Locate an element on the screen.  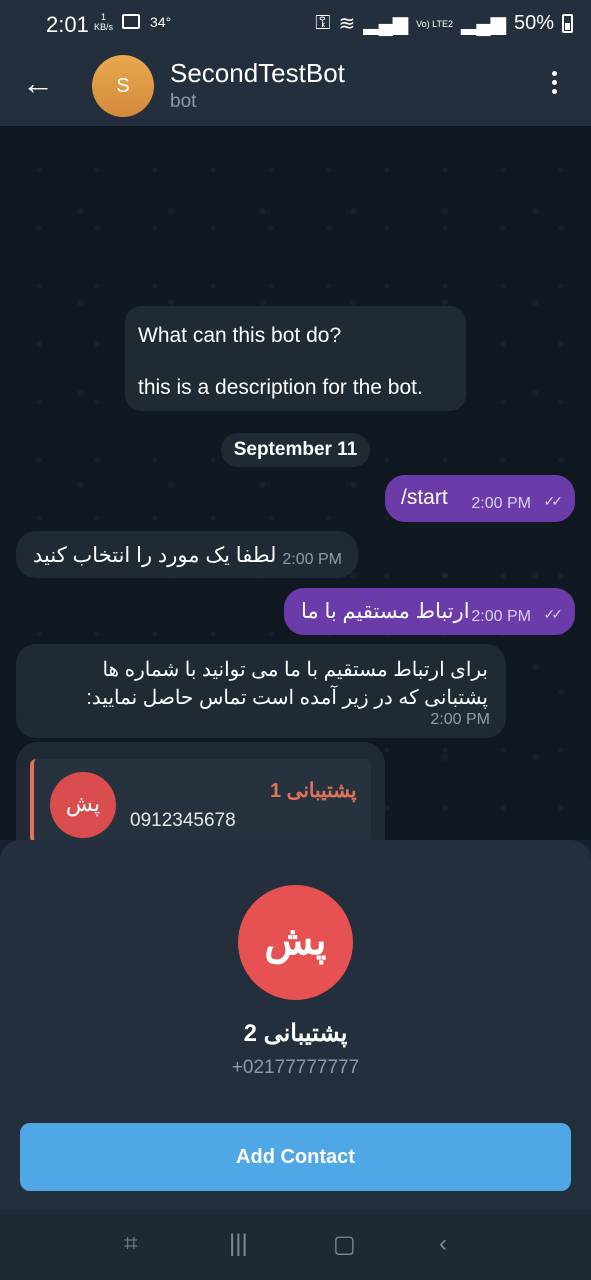
message-bubble-out: /start 2:00 PM ✓✓ is located at coordinates (480, 498).